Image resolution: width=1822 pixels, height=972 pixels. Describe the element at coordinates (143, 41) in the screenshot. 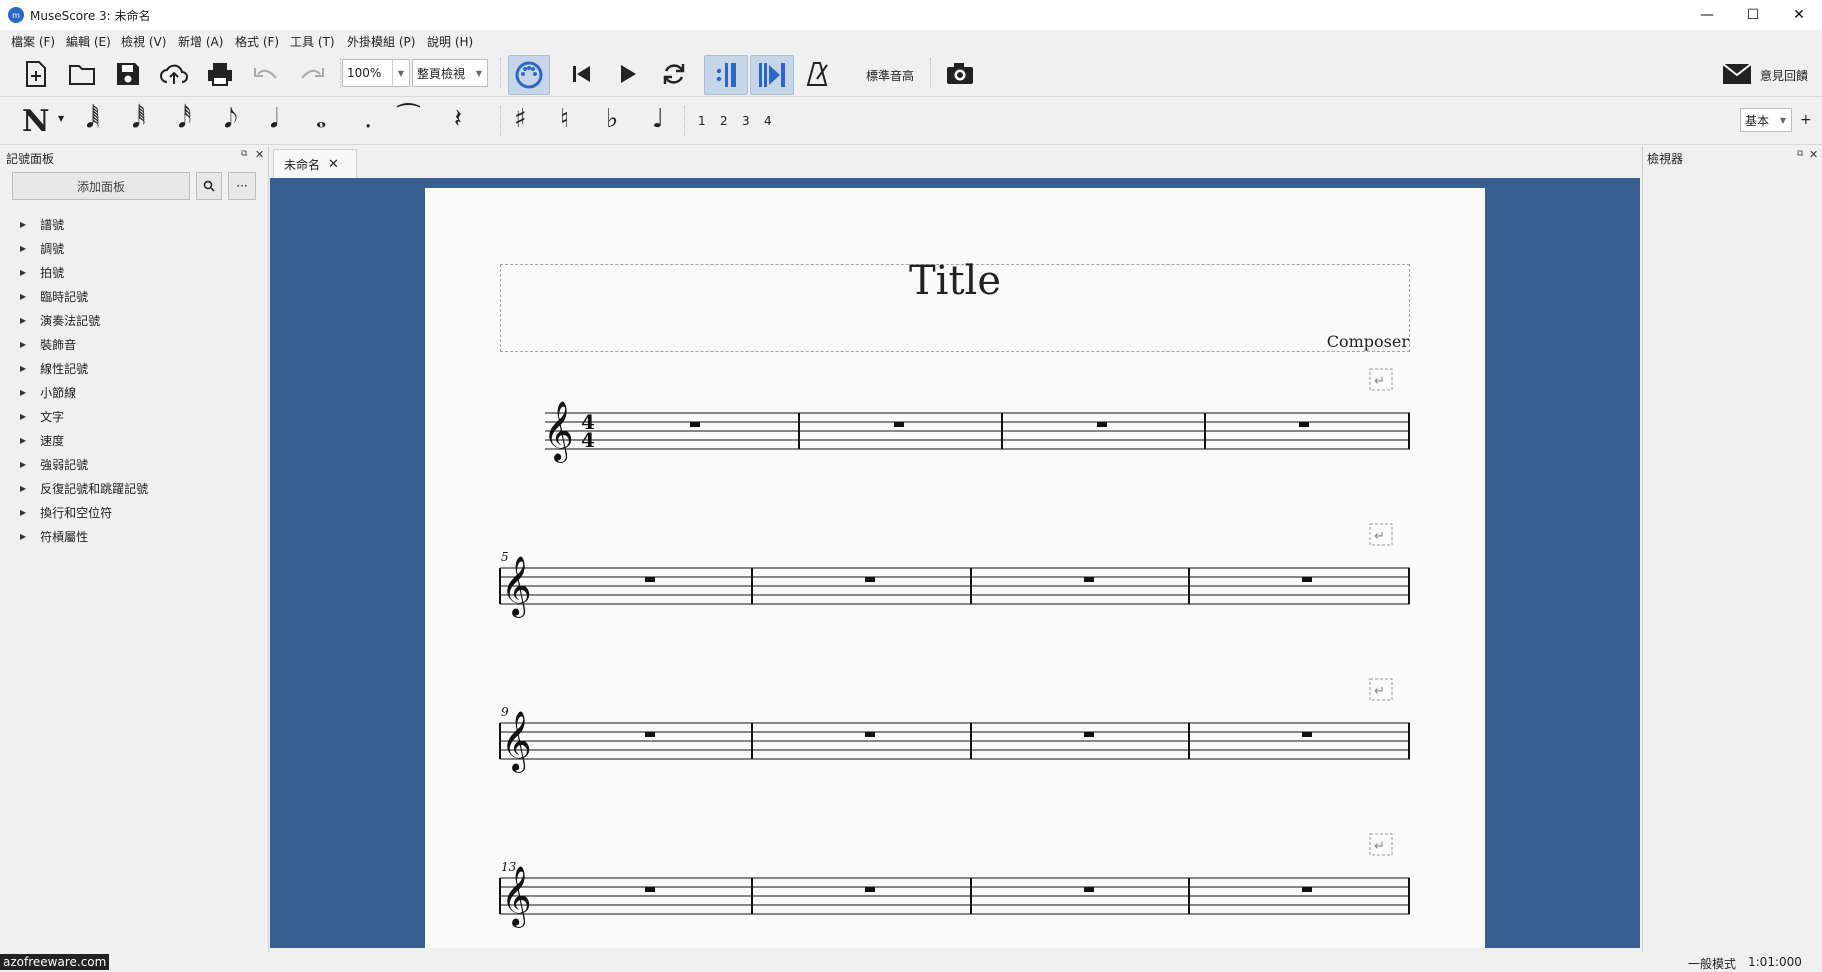

I see `menu-view: 檢視 (V)` at that location.